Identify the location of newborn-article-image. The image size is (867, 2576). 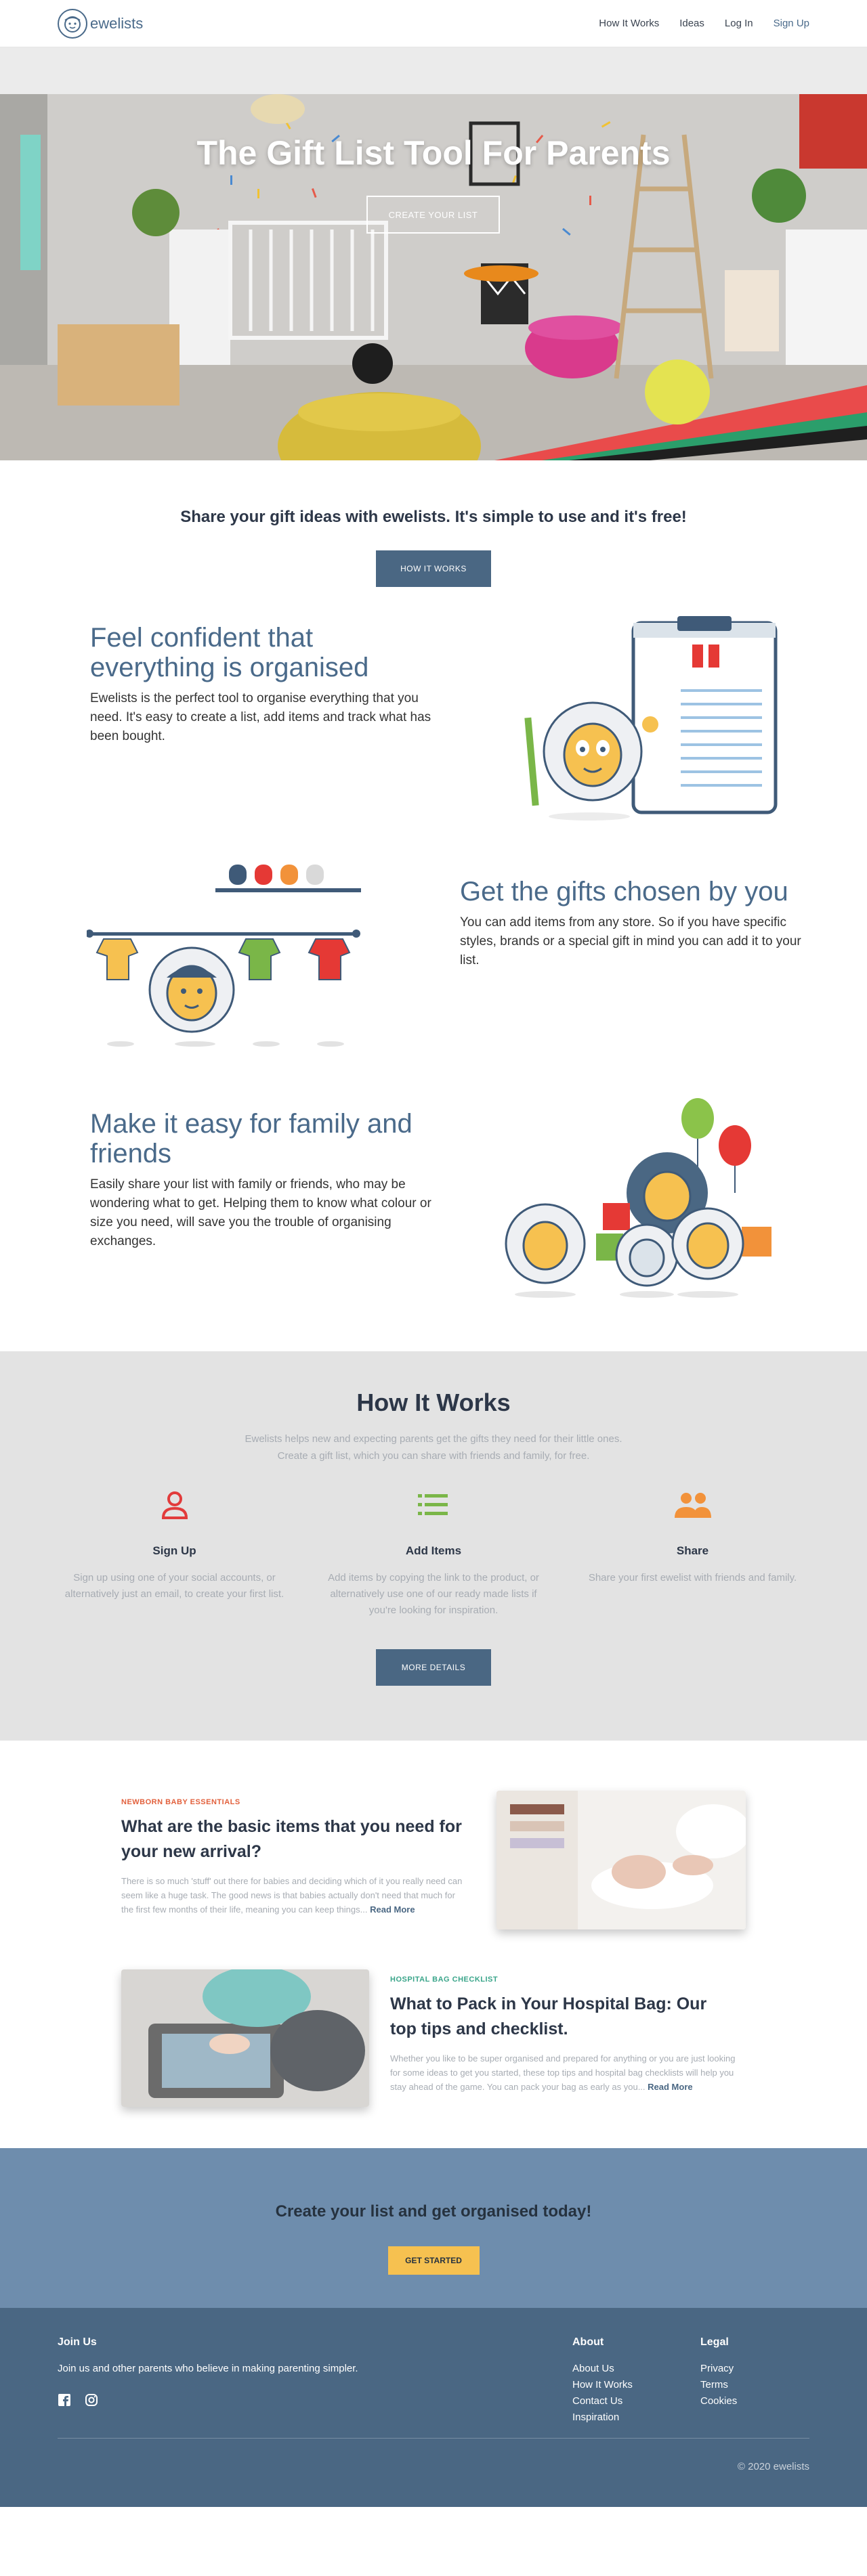
(621, 1860).